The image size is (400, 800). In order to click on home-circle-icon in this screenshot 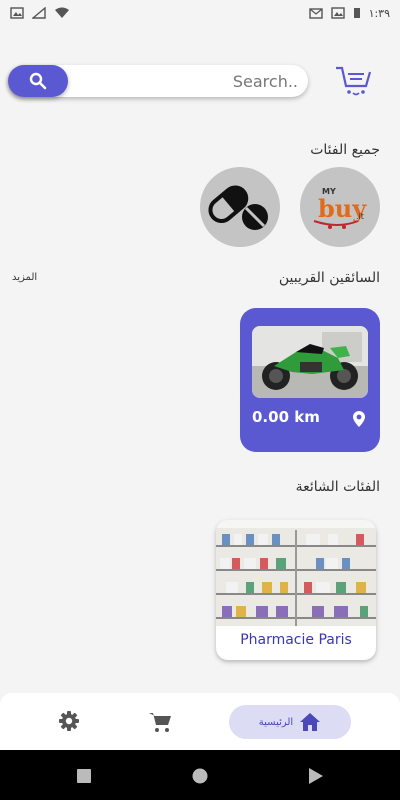, I will do `click(200, 776)`.